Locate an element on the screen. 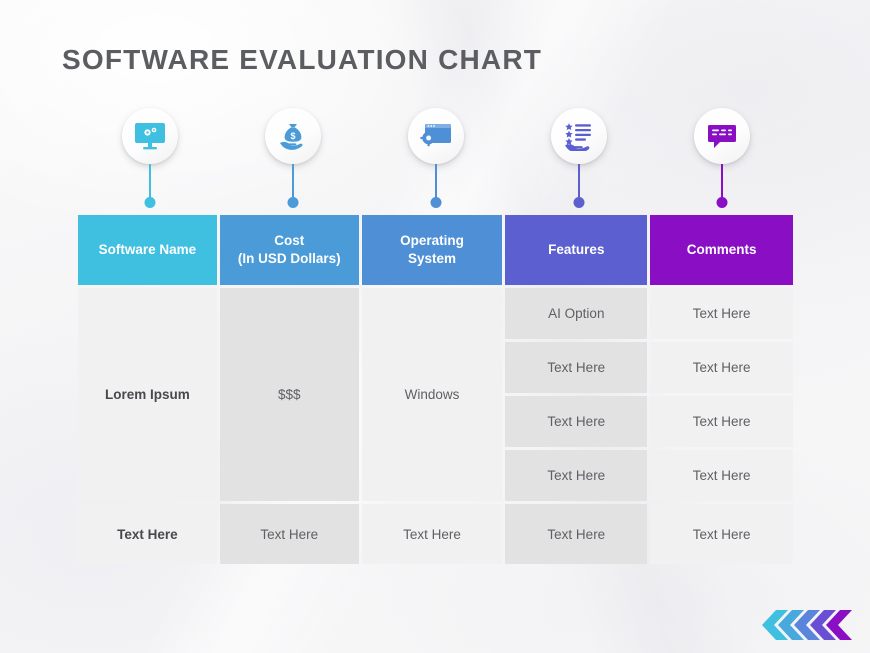 The image size is (870, 653). cell-comments: Text Here is located at coordinates (721, 534).